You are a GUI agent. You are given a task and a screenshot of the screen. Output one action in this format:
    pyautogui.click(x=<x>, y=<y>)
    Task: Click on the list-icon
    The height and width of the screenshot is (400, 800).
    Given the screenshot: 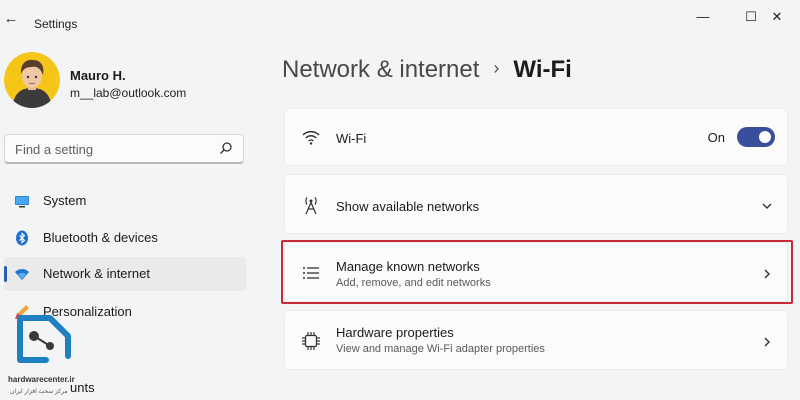 What is the action you would take?
    pyautogui.click(x=311, y=273)
    